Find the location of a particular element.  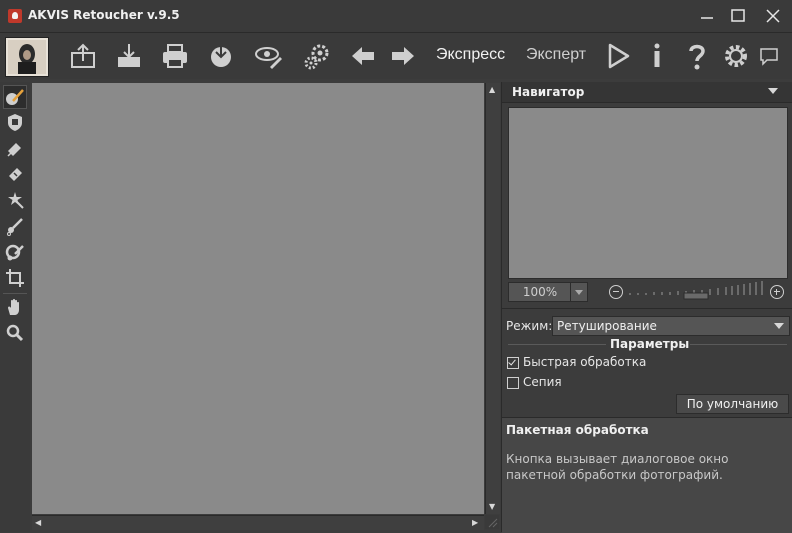

clone-stamp-icon is located at coordinates (15, 227).